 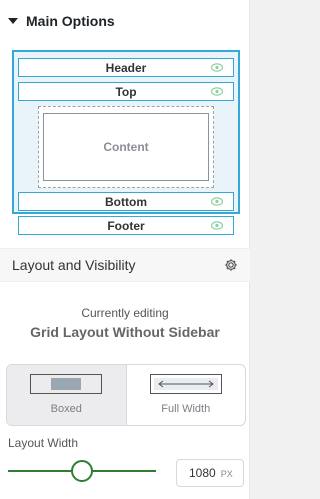 What do you see at coordinates (186, 409) in the screenshot?
I see `full-width-option-label: Full Width` at bounding box center [186, 409].